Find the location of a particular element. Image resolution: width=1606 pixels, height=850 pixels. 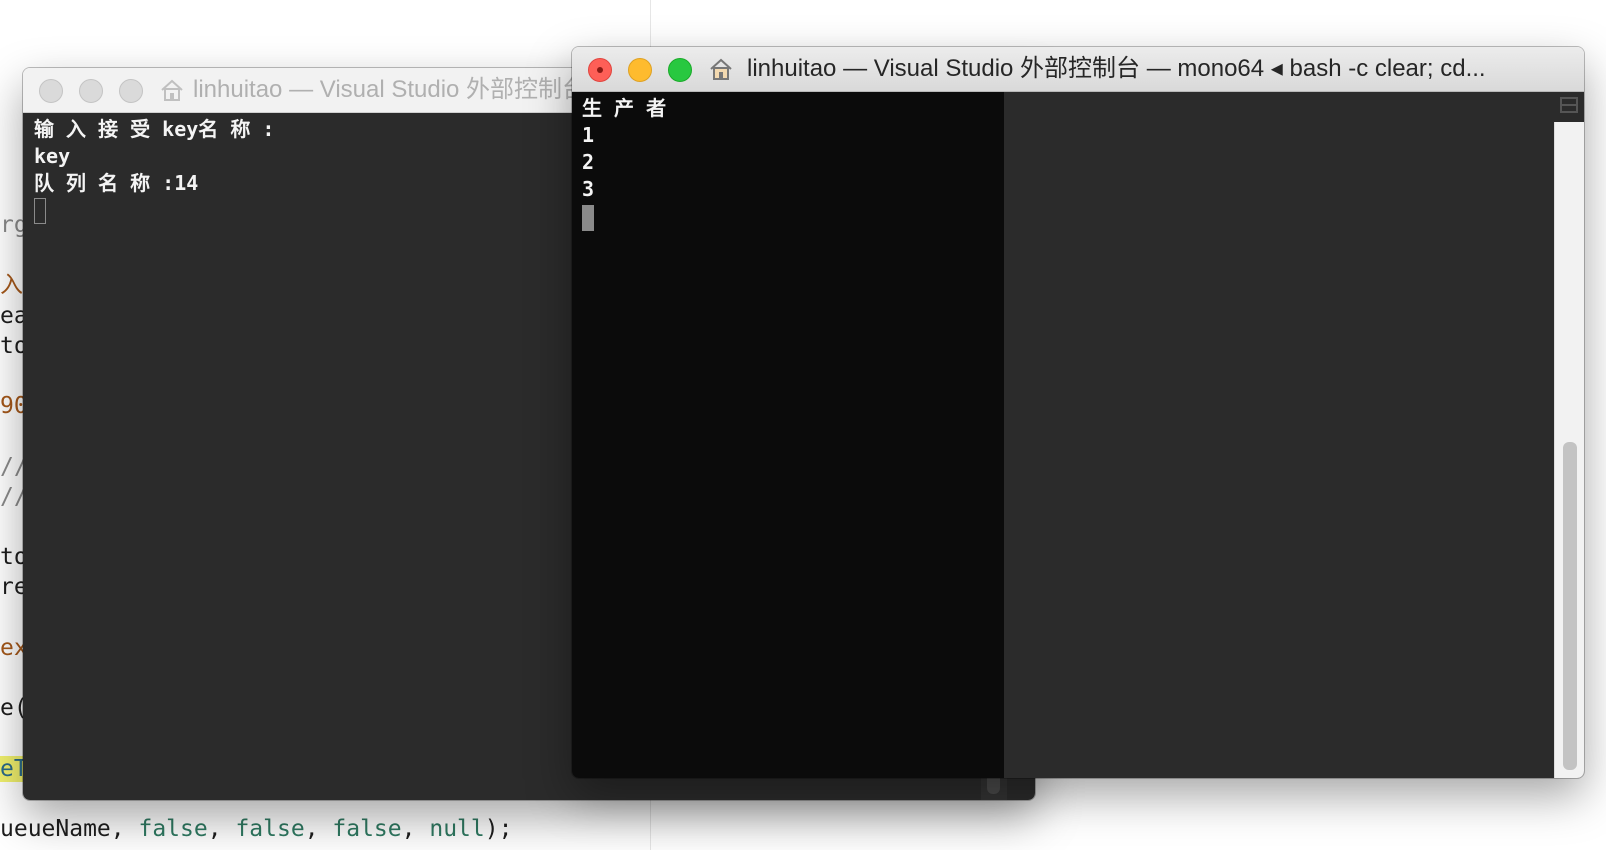

close-icon is located at coordinates (600, 70).